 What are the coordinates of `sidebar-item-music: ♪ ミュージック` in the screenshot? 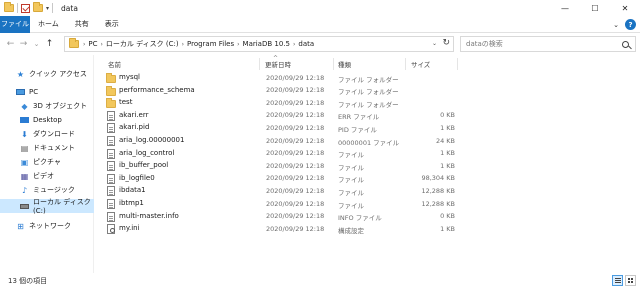 It's located at (47, 190).